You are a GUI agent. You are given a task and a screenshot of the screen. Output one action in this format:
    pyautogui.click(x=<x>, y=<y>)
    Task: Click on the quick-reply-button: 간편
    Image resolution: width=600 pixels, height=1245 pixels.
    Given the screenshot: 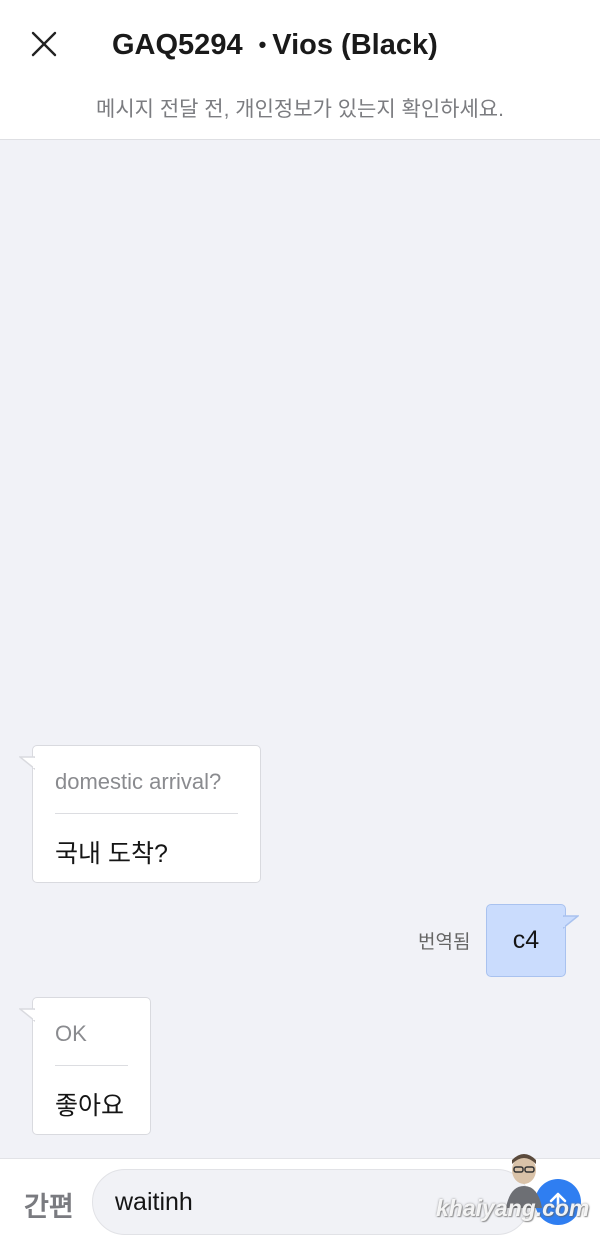 What is the action you would take?
    pyautogui.click(x=49, y=1204)
    